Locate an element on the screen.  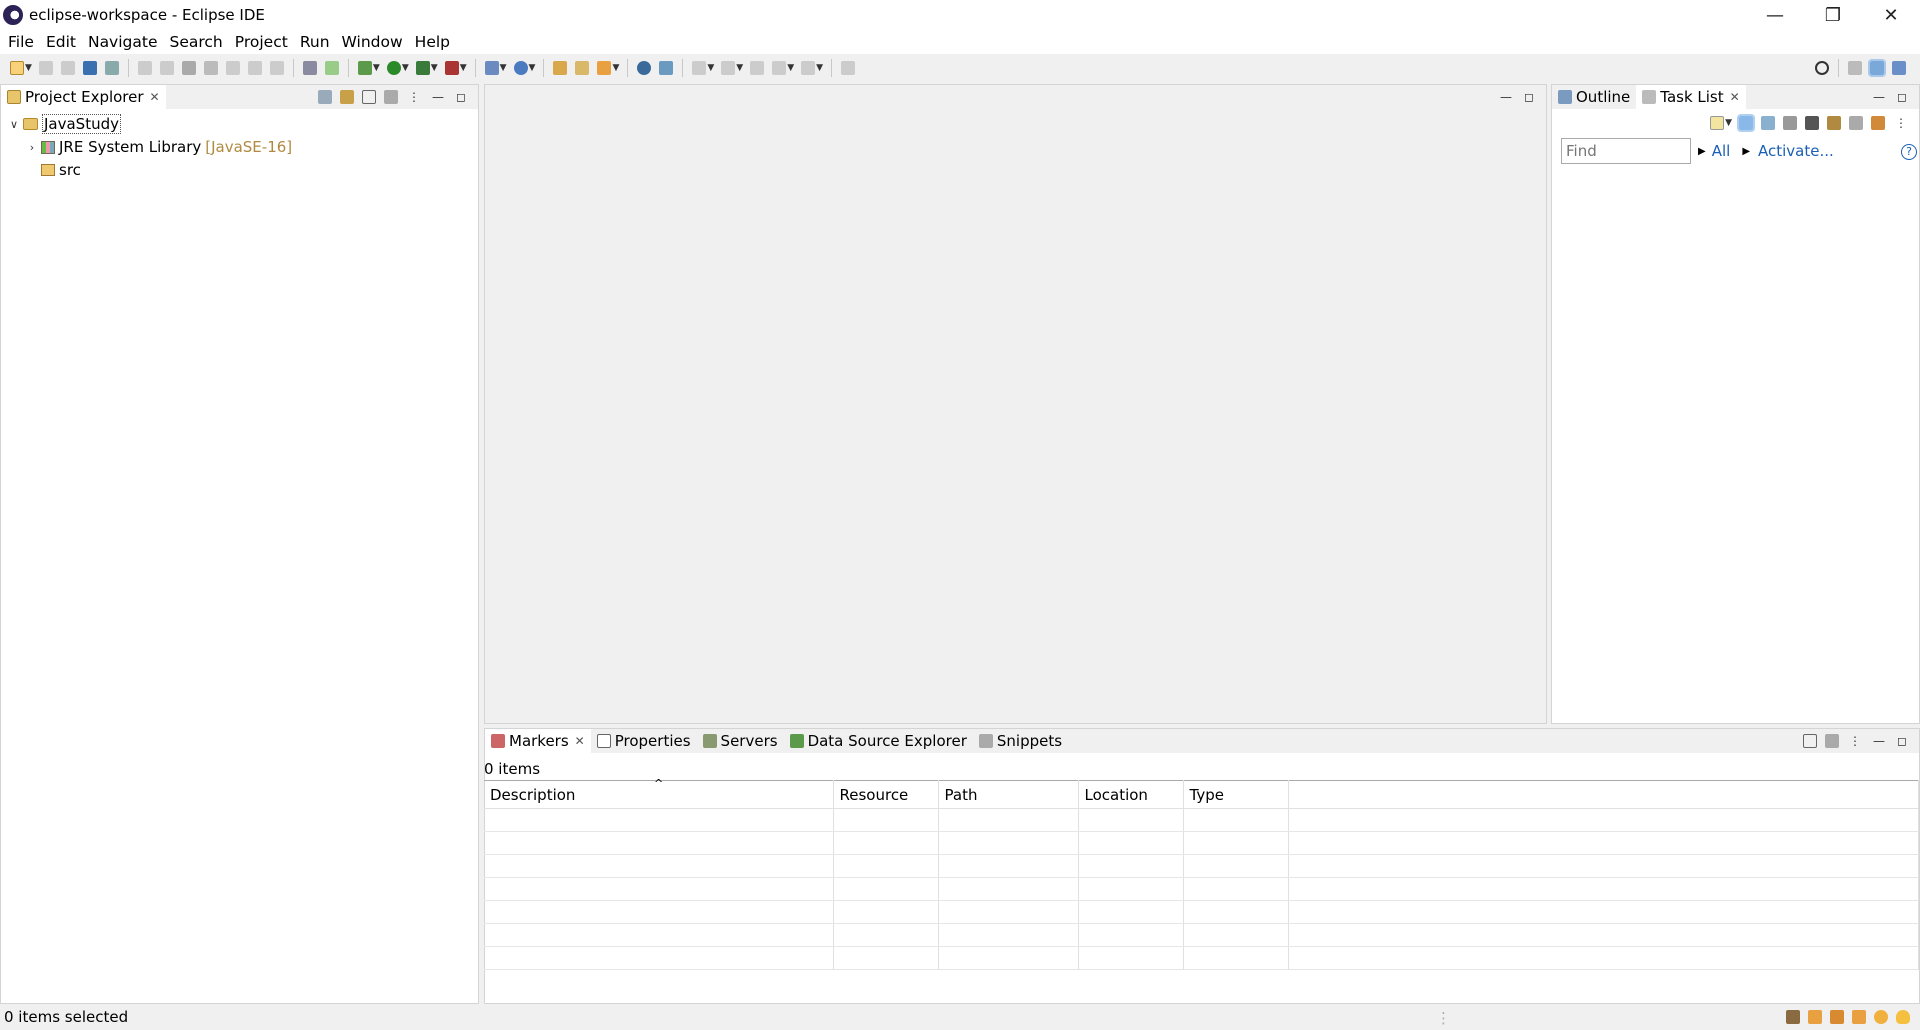
resume-icon is located at coordinates (144, 68).